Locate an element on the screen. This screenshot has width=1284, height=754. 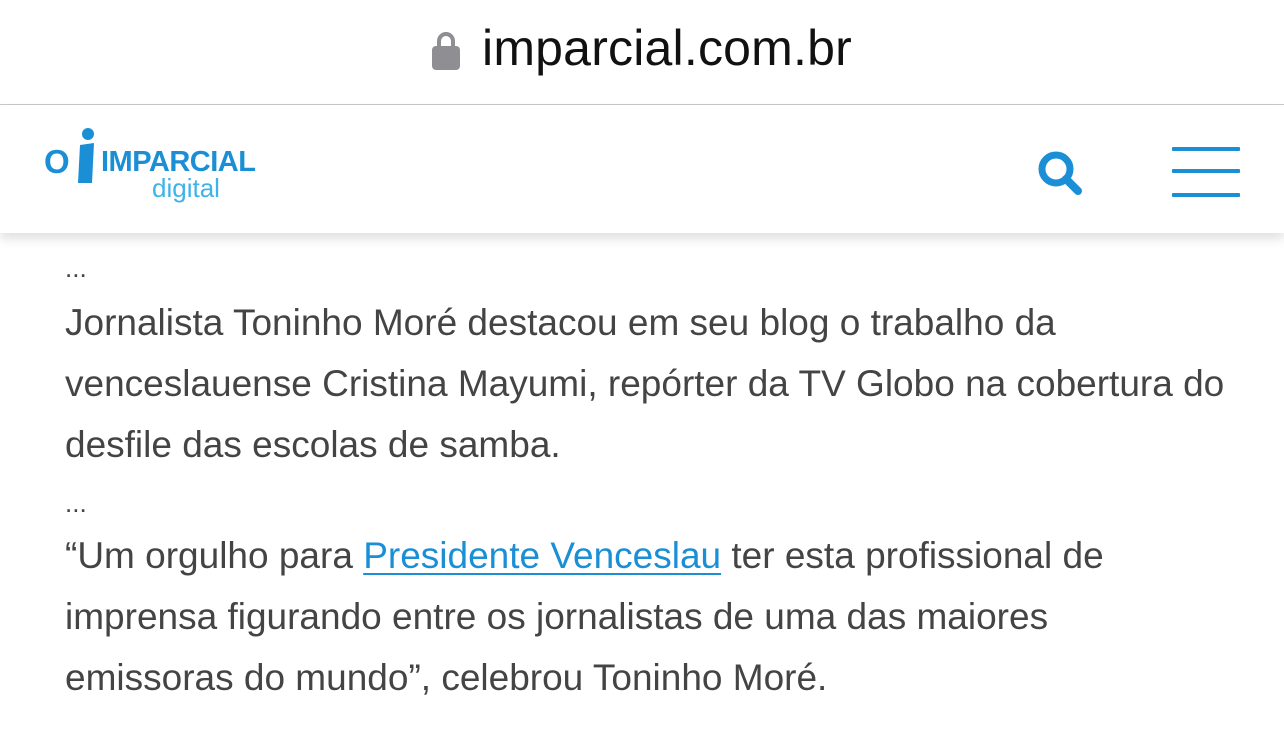
lock-icon is located at coordinates (446, 51).